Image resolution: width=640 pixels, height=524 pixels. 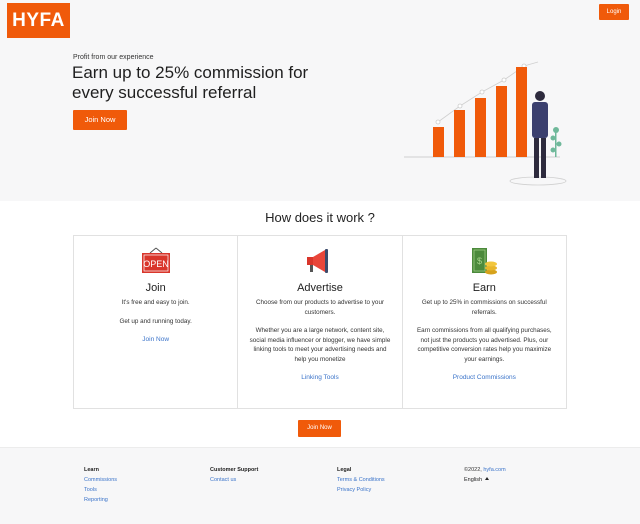 I want to click on product-commissions-link: Product Commissions, so click(x=484, y=377).